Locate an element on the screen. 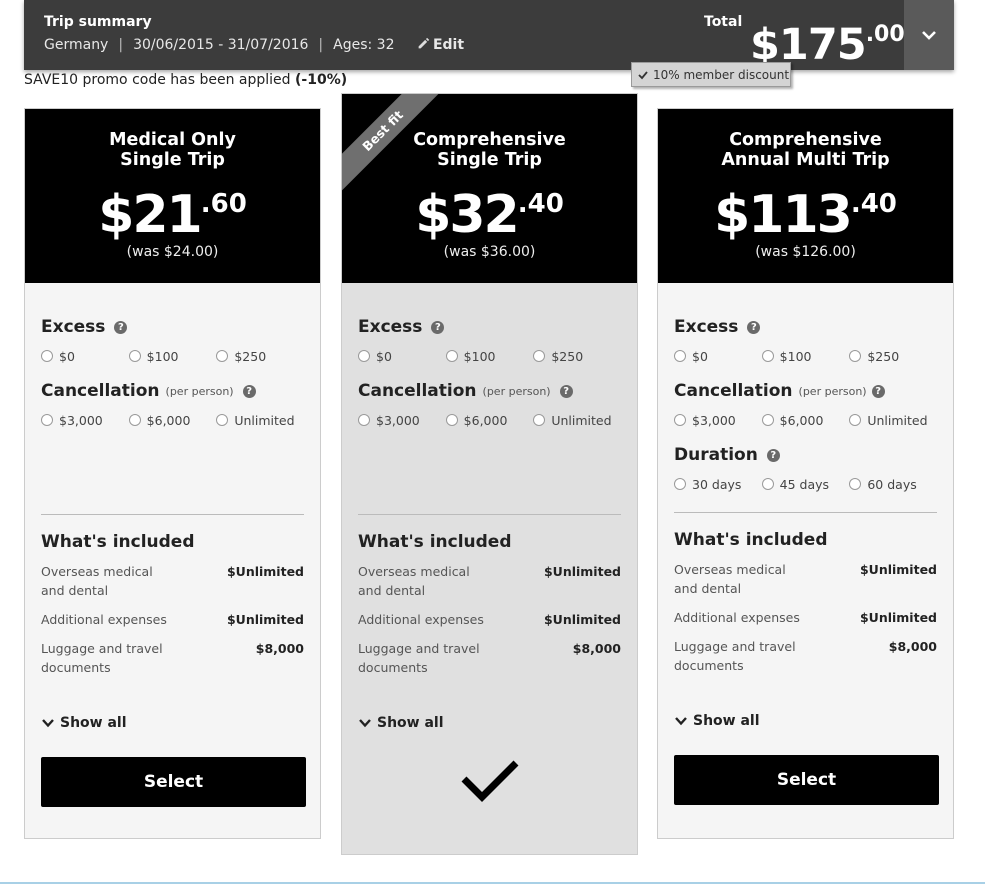 This screenshot has height=884, width=985. duration-radio: 45 days is located at coordinates (805, 484).